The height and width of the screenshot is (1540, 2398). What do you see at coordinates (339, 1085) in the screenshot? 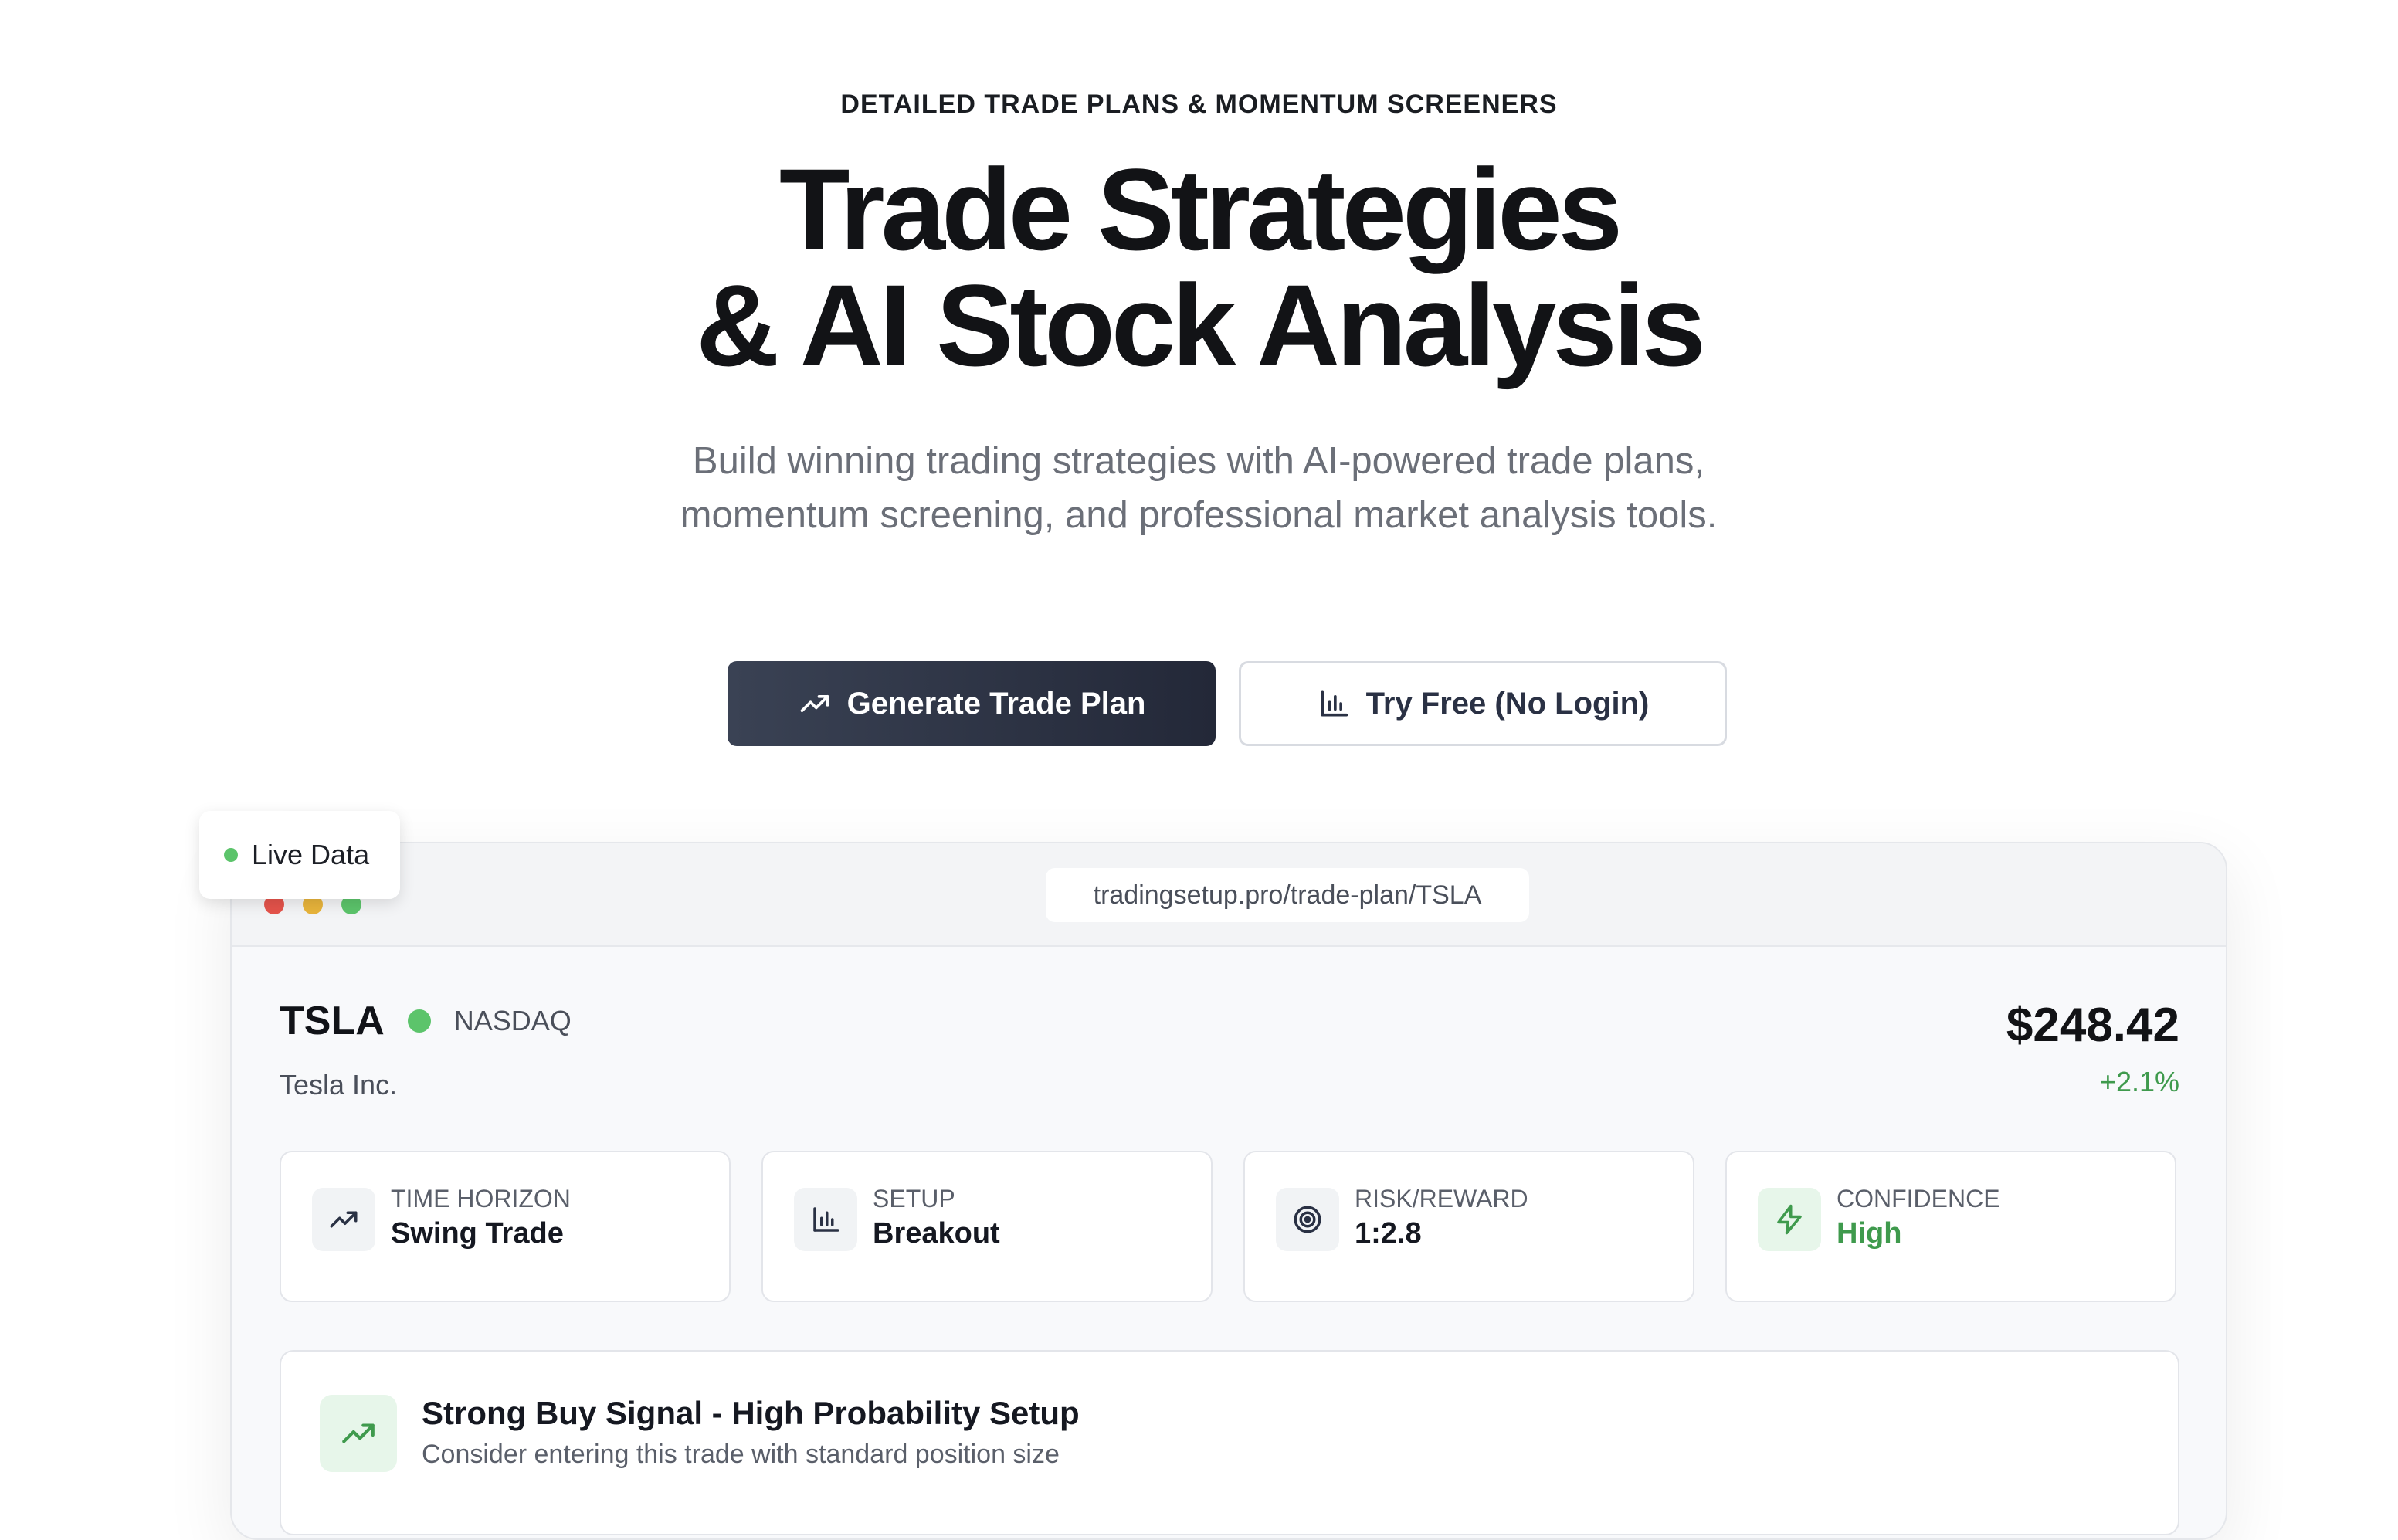
I see `company-name: Tesla Inc.` at bounding box center [339, 1085].